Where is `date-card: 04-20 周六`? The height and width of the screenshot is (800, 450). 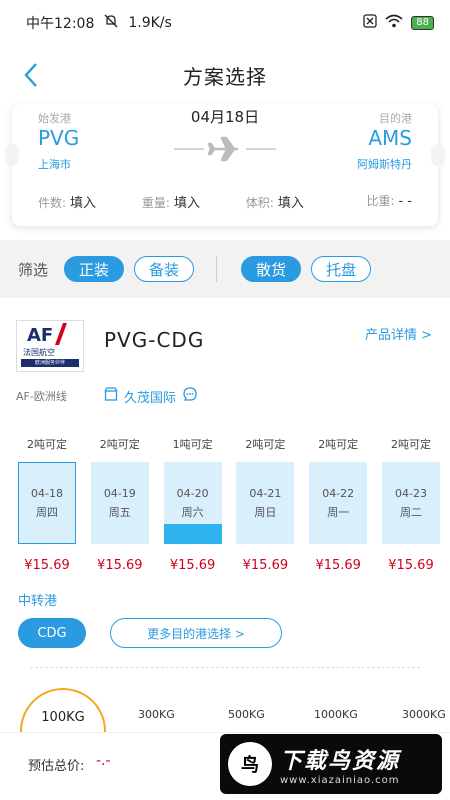
date-card: 04-20 周六 is located at coordinates (192, 503).